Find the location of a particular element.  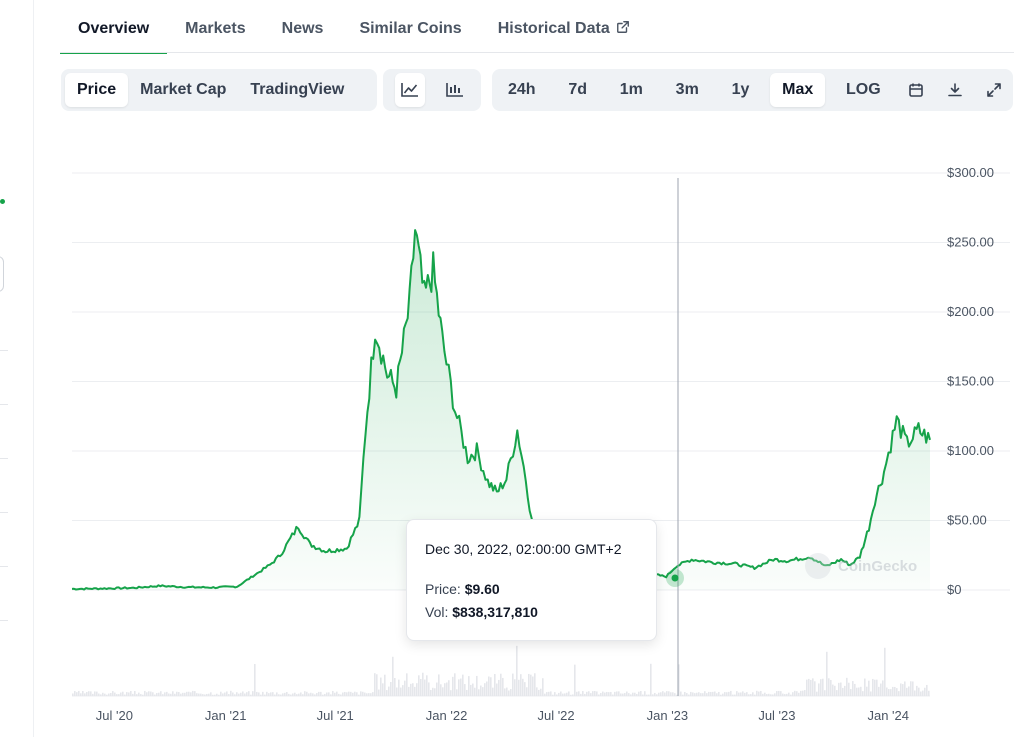

calendar-icon is located at coordinates (916, 90).